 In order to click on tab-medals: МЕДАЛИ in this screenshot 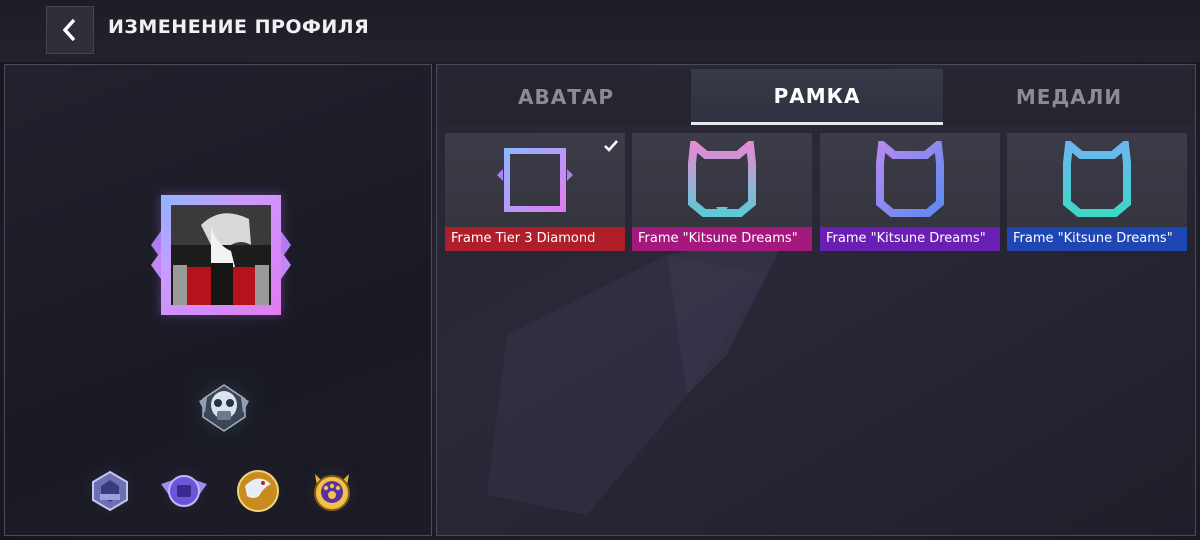, I will do `click(1069, 97)`.